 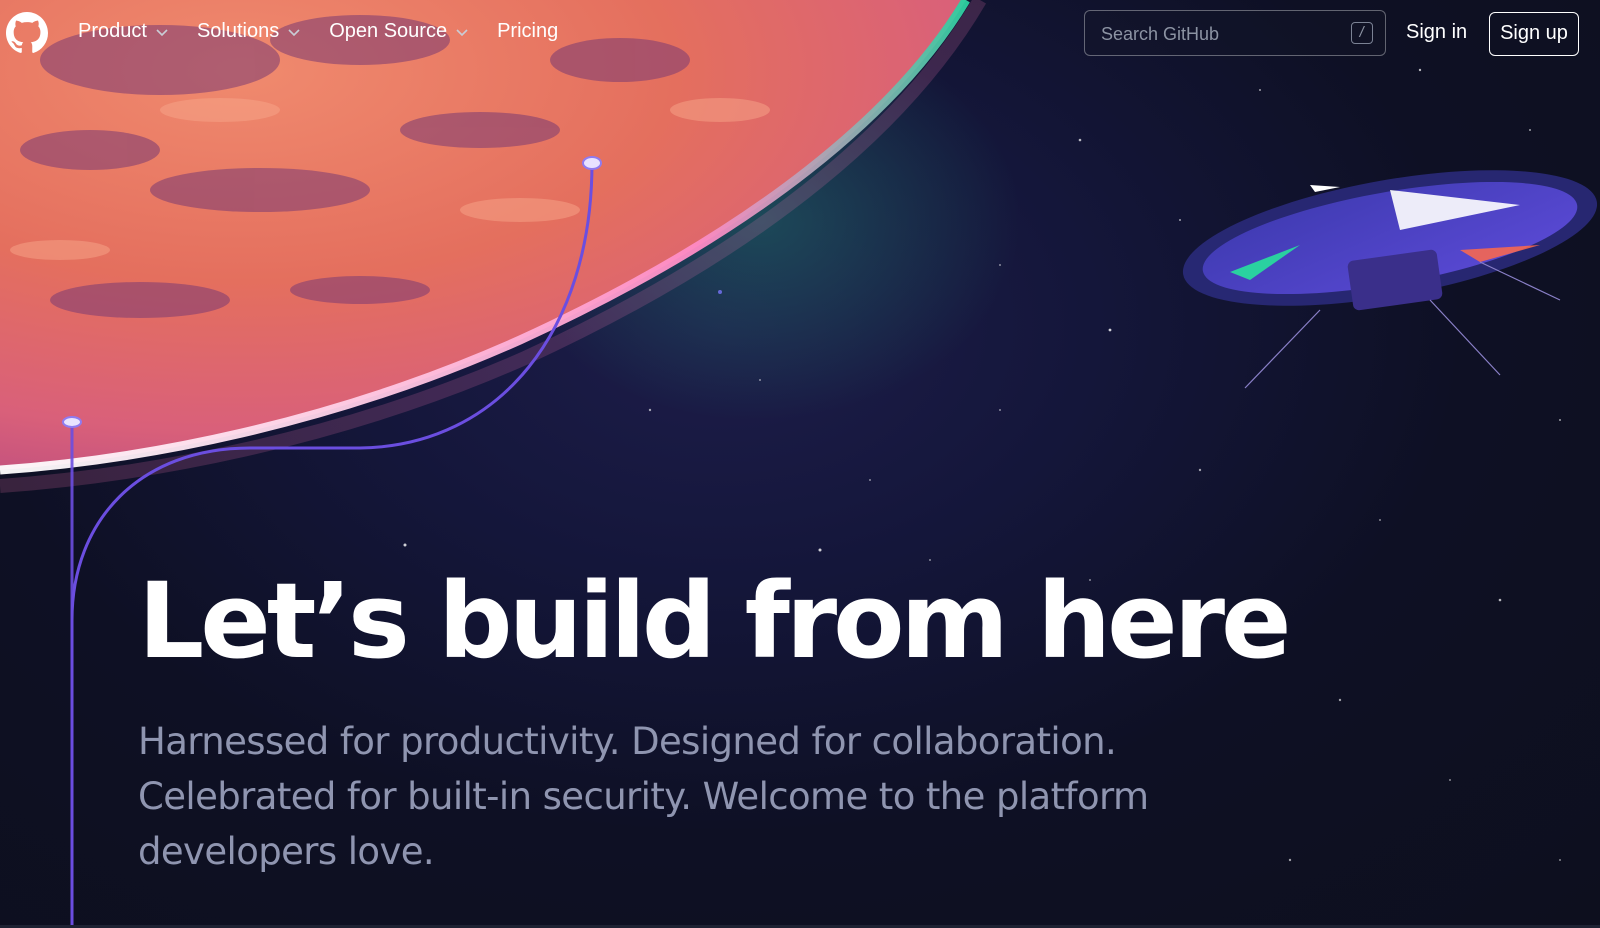 I want to click on drone, so click(x=1390, y=279).